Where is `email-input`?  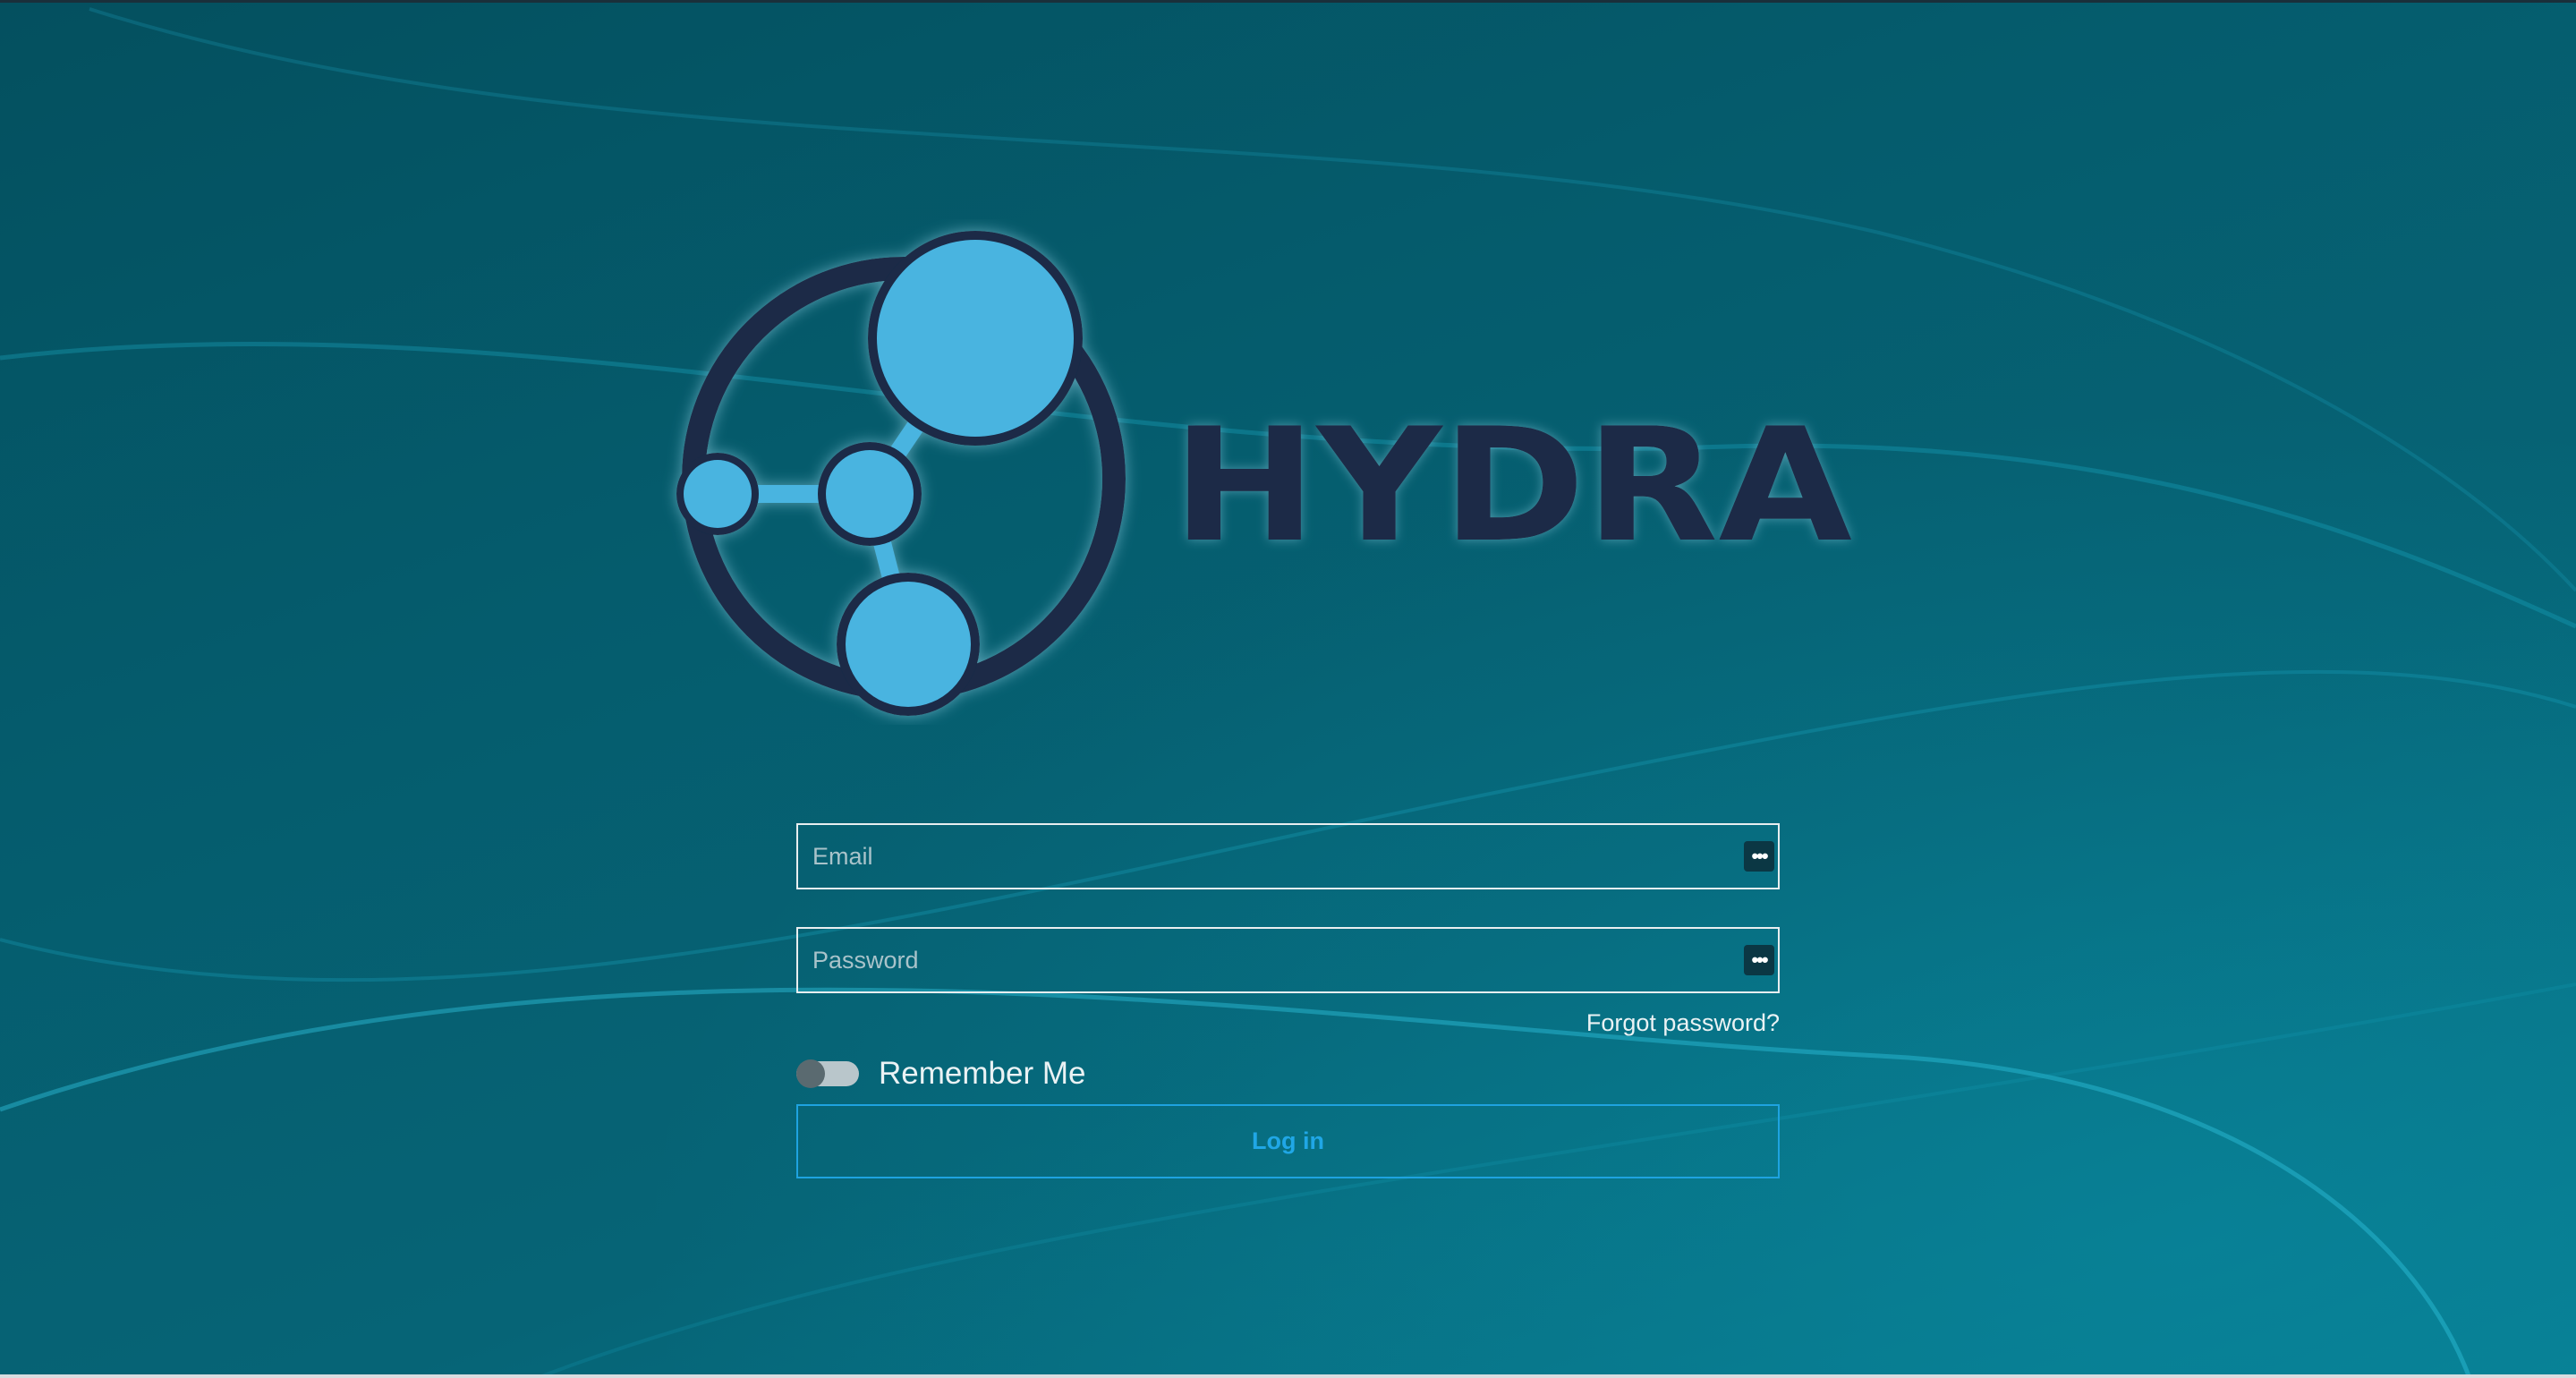 email-input is located at coordinates (1271, 857).